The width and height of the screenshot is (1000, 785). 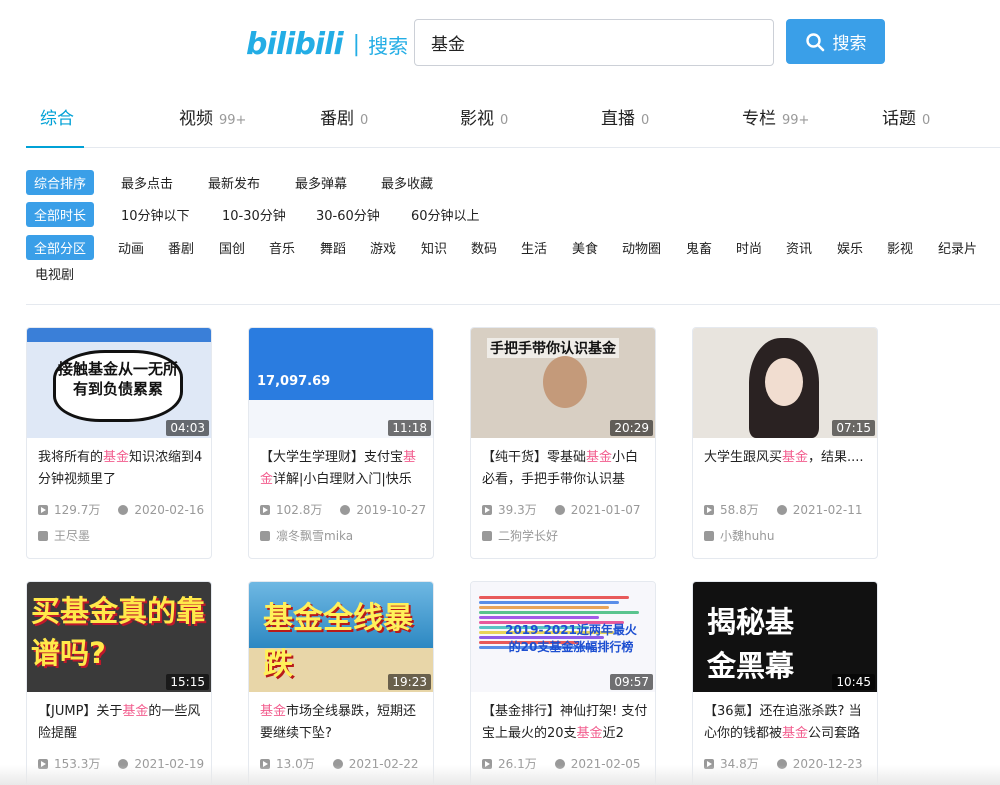 I want to click on result-type-tabs: 综合 视频 99+ 番剧 0 影视 0 直播 0 专栏 99+ 话题 0, so click(x=513, y=122).